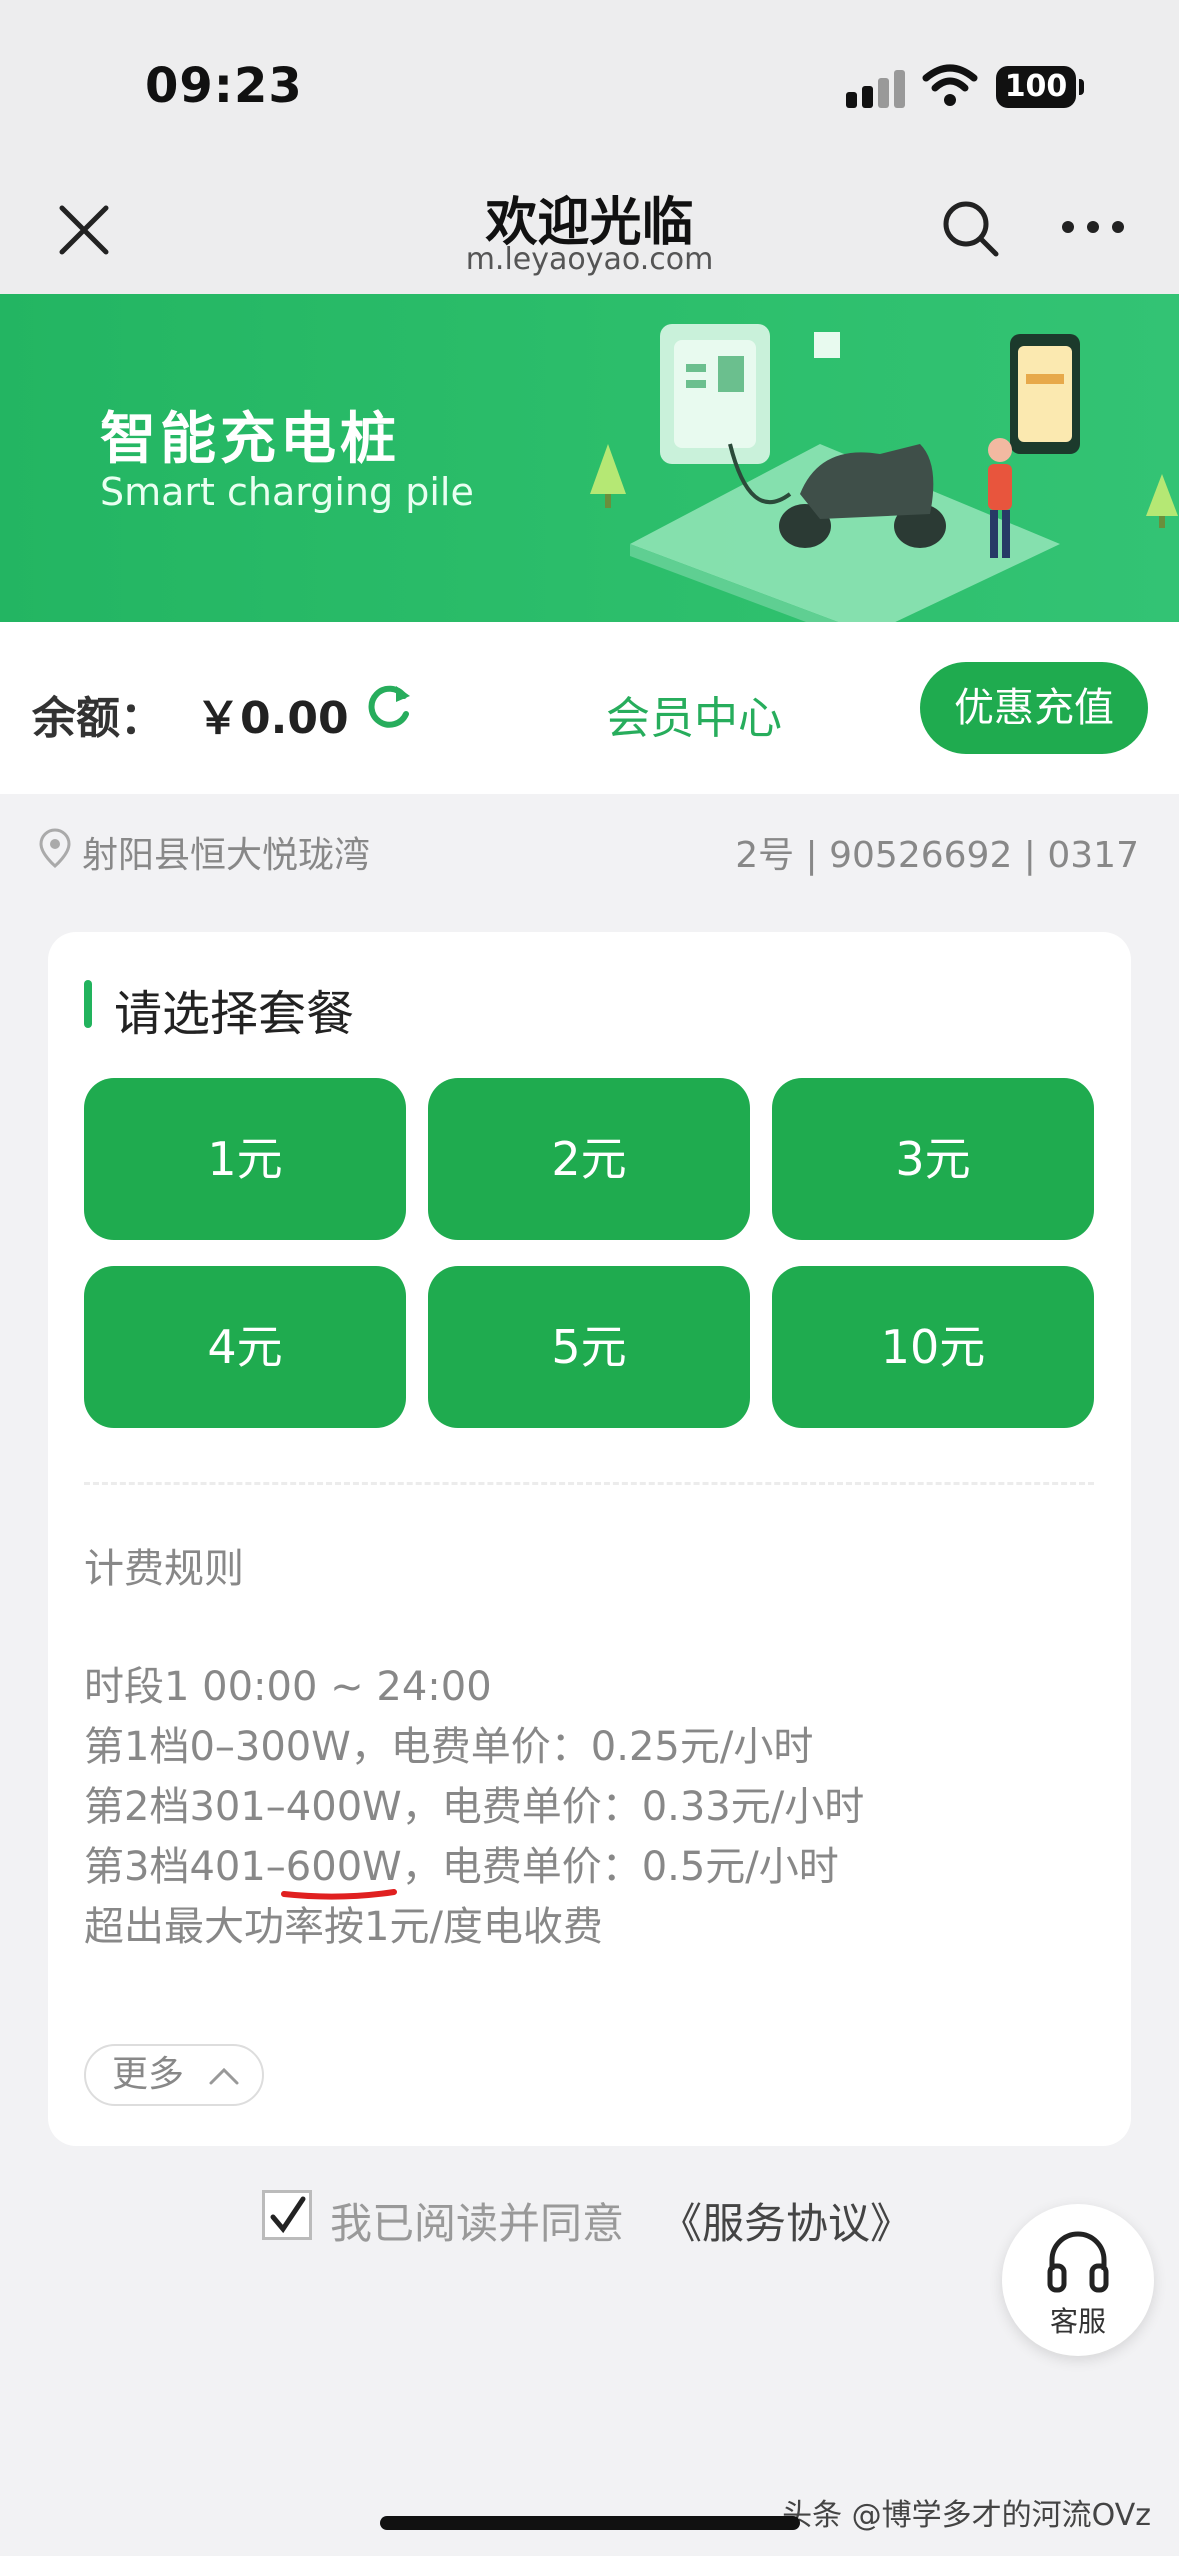 The image size is (1179, 2556). I want to click on promo-banner: 智能充电桩 Smart charging pile, so click(589, 458).